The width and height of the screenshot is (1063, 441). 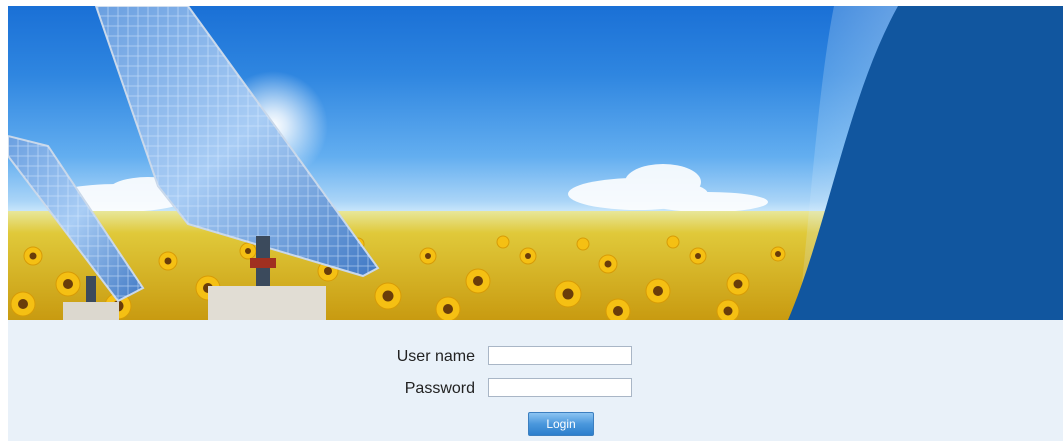 I want to click on username-input, so click(x=560, y=355).